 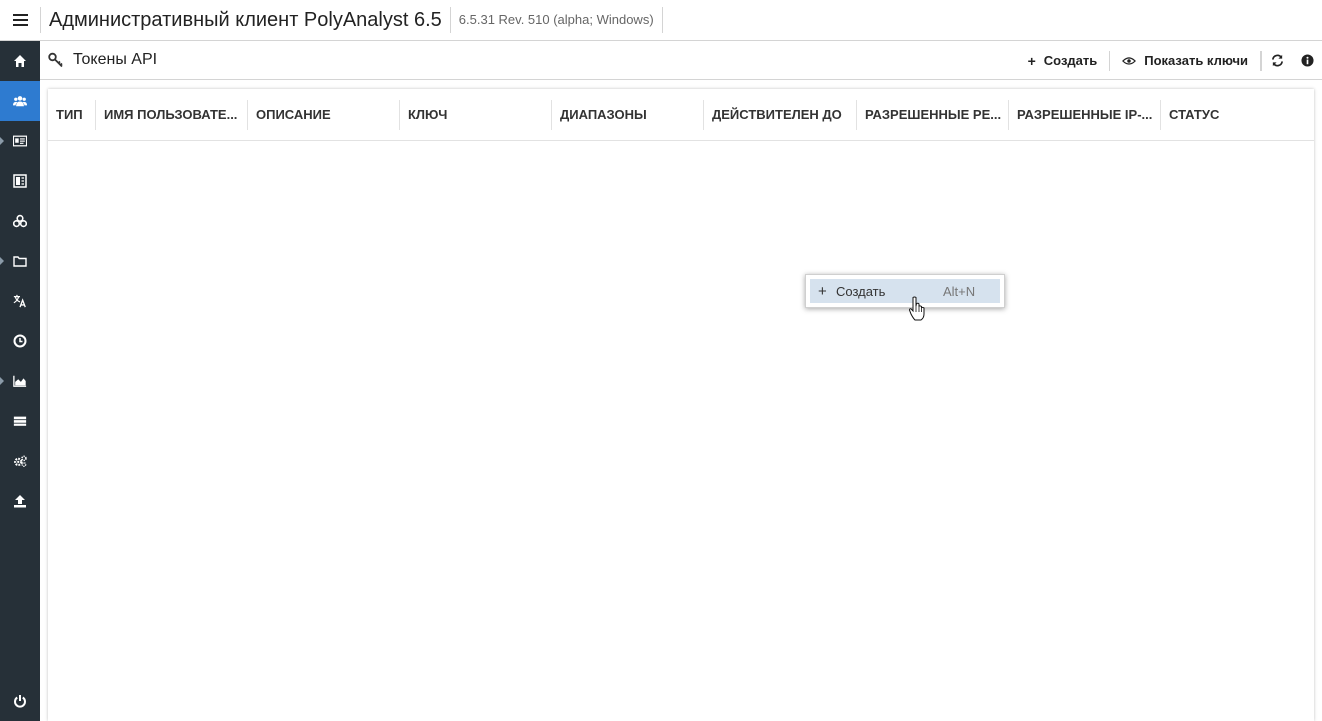 I want to click on sidebar-item-history, so click(x=20, y=341).